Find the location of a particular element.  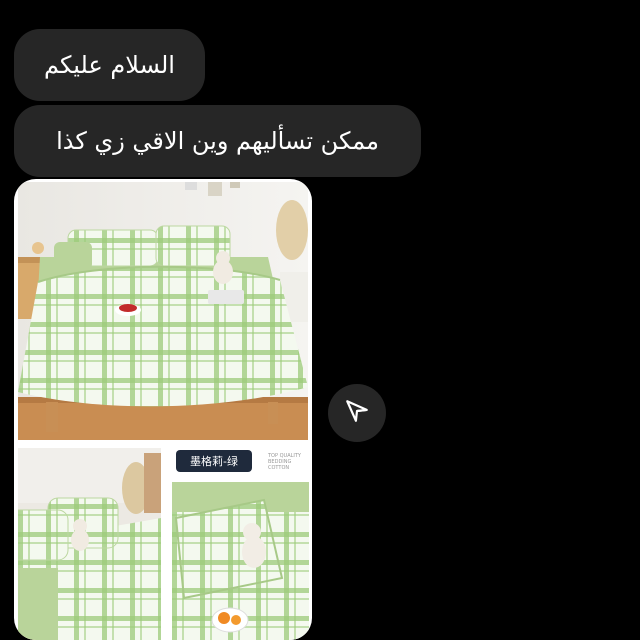

paper-plane-icon is located at coordinates (357, 413).